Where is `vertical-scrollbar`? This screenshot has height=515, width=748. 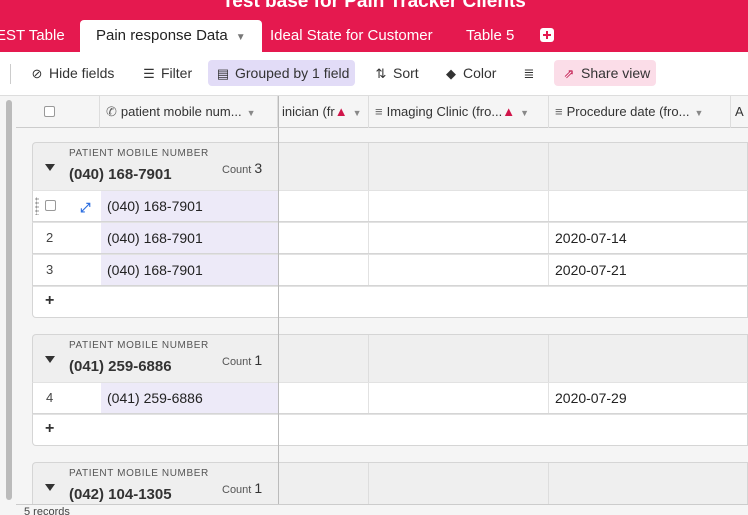 vertical-scrollbar is located at coordinates (9, 300).